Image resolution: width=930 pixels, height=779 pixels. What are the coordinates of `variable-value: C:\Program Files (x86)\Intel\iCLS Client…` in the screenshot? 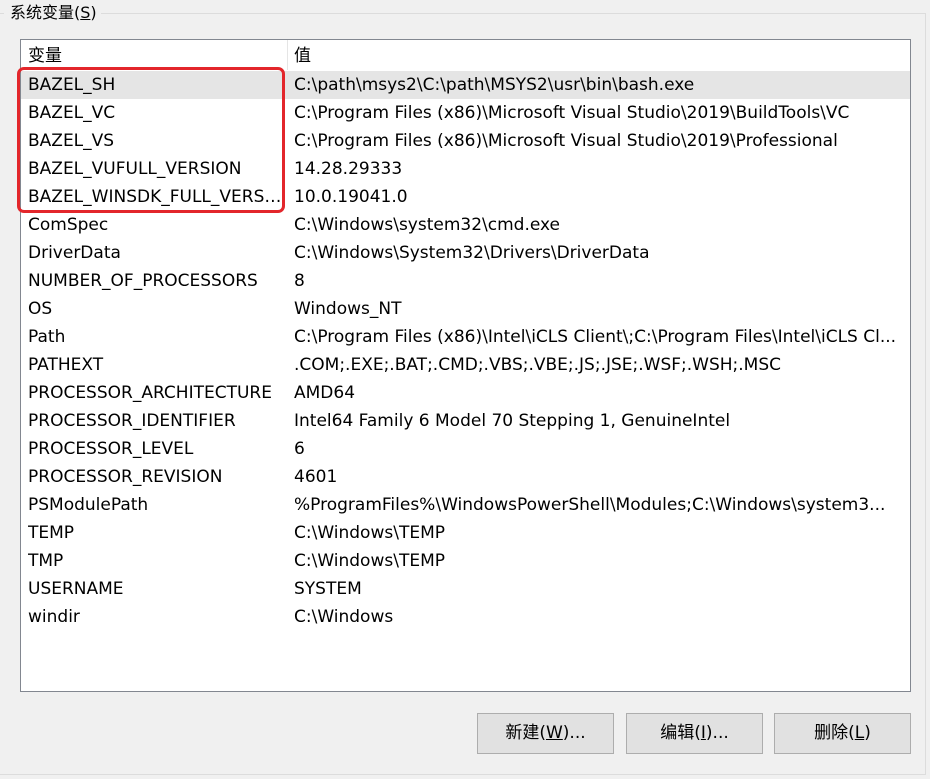 It's located at (595, 337).